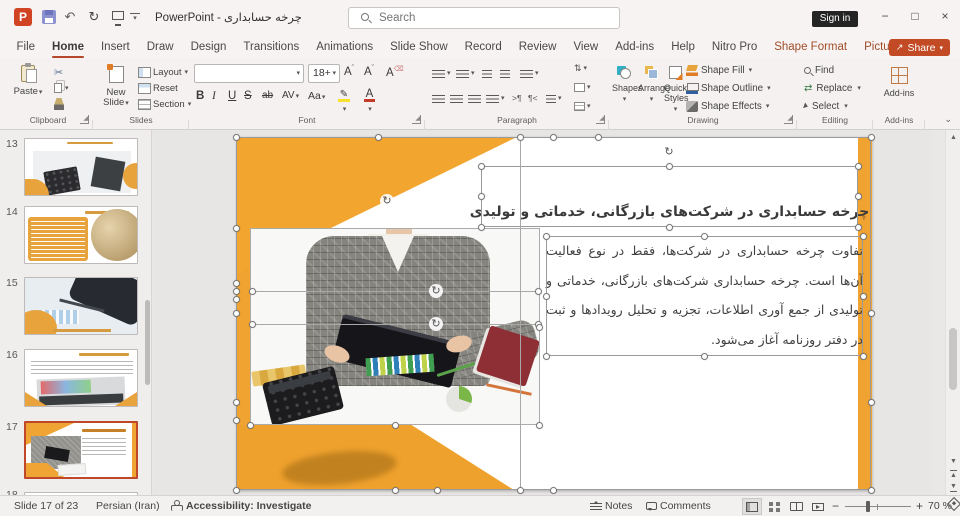  I want to click on scroll-down-button: ▼, so click(953, 461).